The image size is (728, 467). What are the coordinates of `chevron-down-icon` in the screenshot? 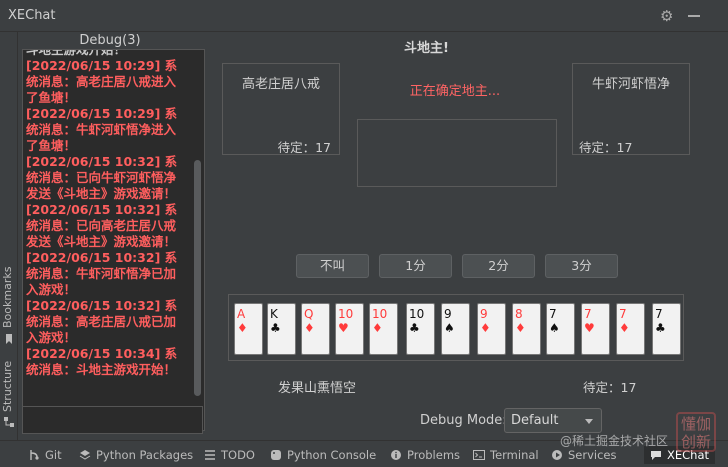 It's located at (589, 421).